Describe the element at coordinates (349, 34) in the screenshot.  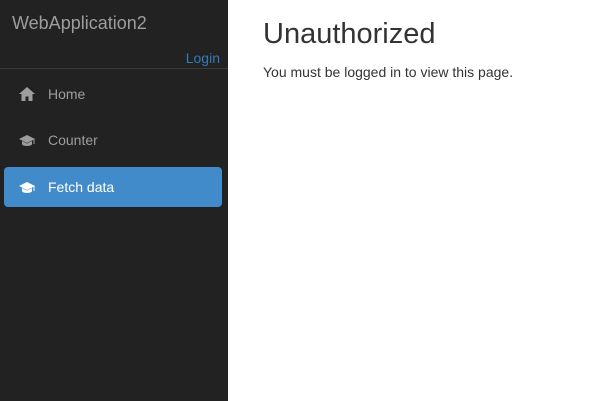
I see `page-title: Unauthorized` at that location.